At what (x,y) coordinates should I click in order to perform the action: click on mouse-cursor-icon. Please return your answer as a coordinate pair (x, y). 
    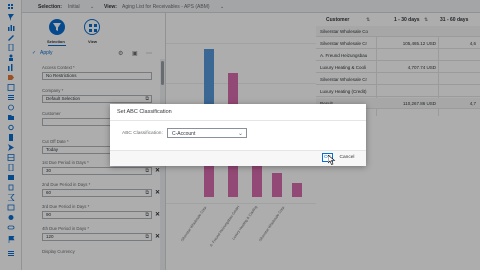
    Looking at the image, I should click on (332, 160).